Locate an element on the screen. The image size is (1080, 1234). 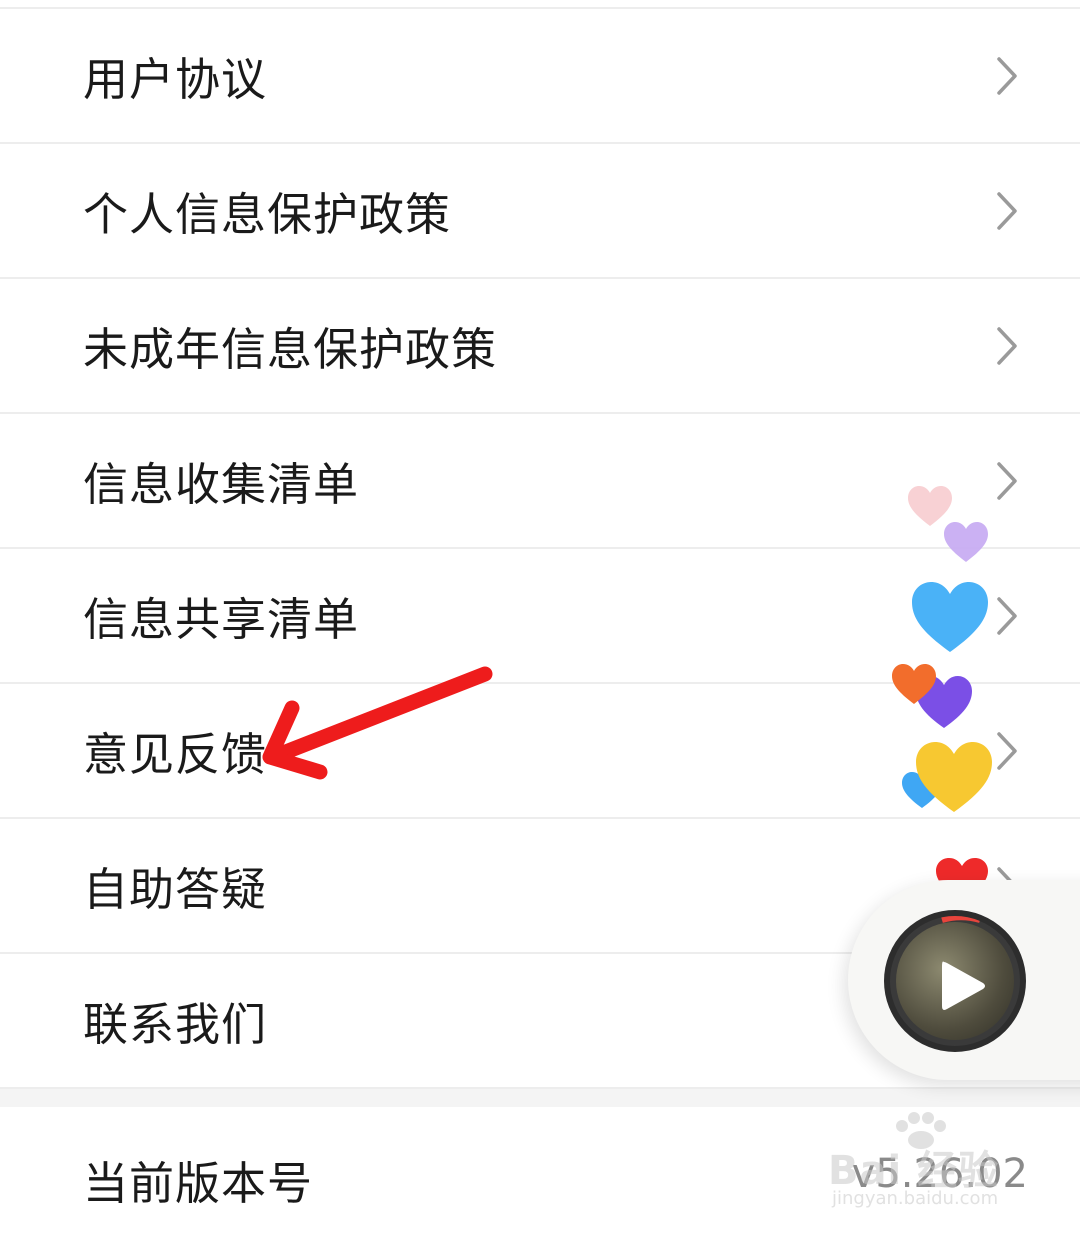
video-thumbnail is located at coordinates (955, 981).